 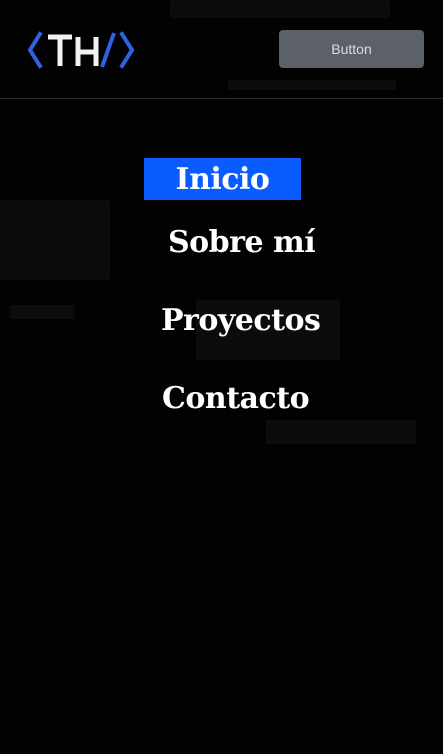 I want to click on menu-item-proyectos: Proyectos, so click(x=241, y=321).